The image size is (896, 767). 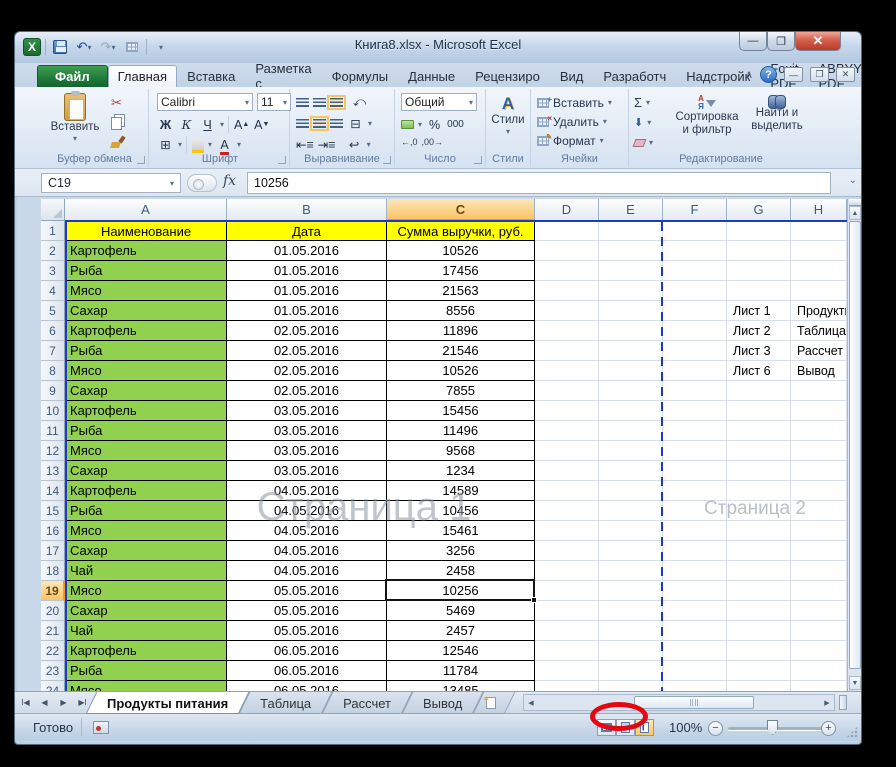 I want to click on cell-D1, so click(x=567, y=231).